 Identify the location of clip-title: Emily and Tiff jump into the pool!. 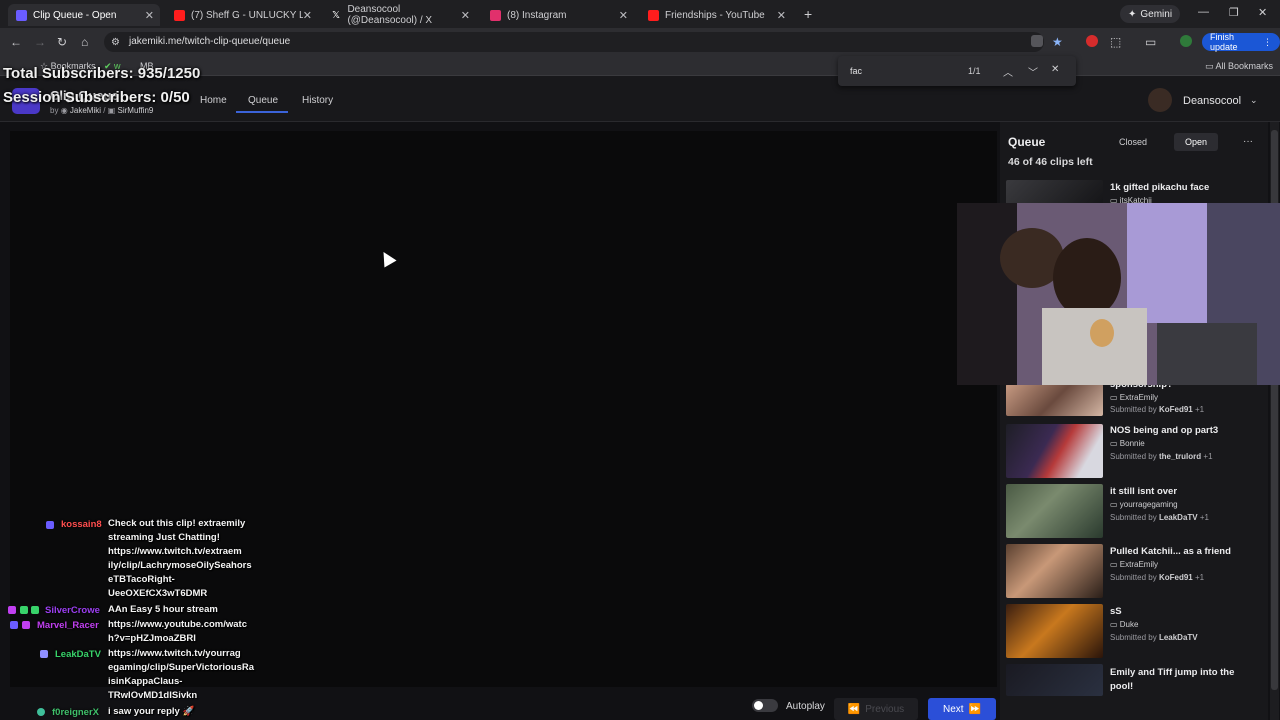
(1185, 680).